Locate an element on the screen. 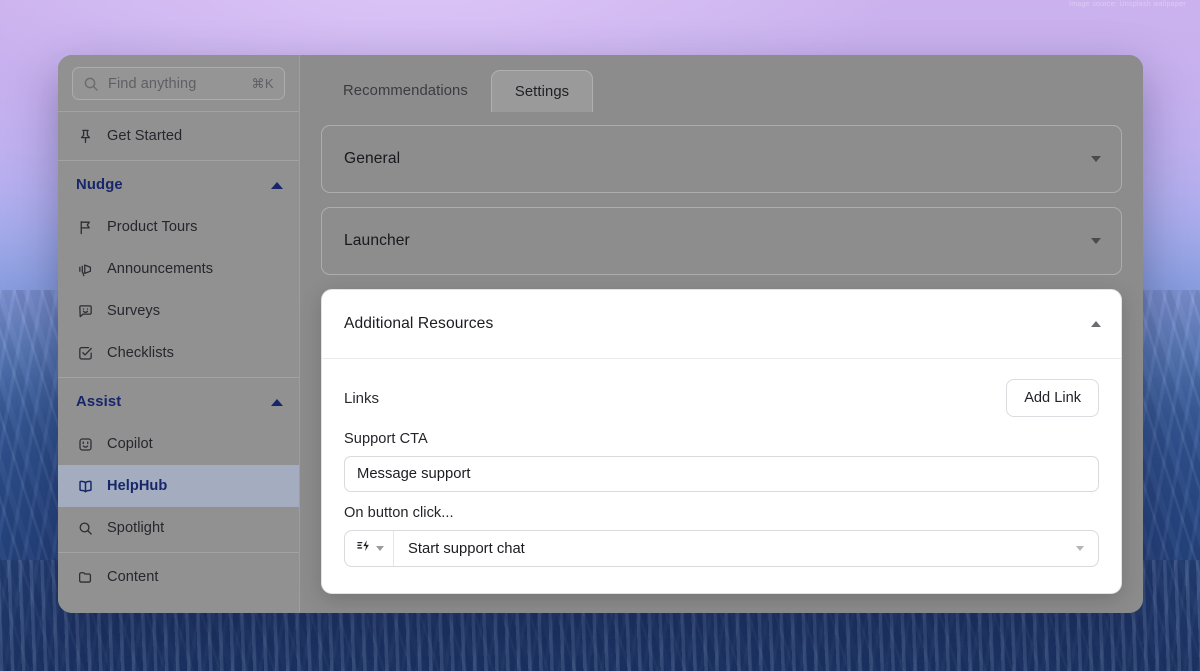 This screenshot has height=671, width=1200. add-link-label: Add Link is located at coordinates (1052, 398).